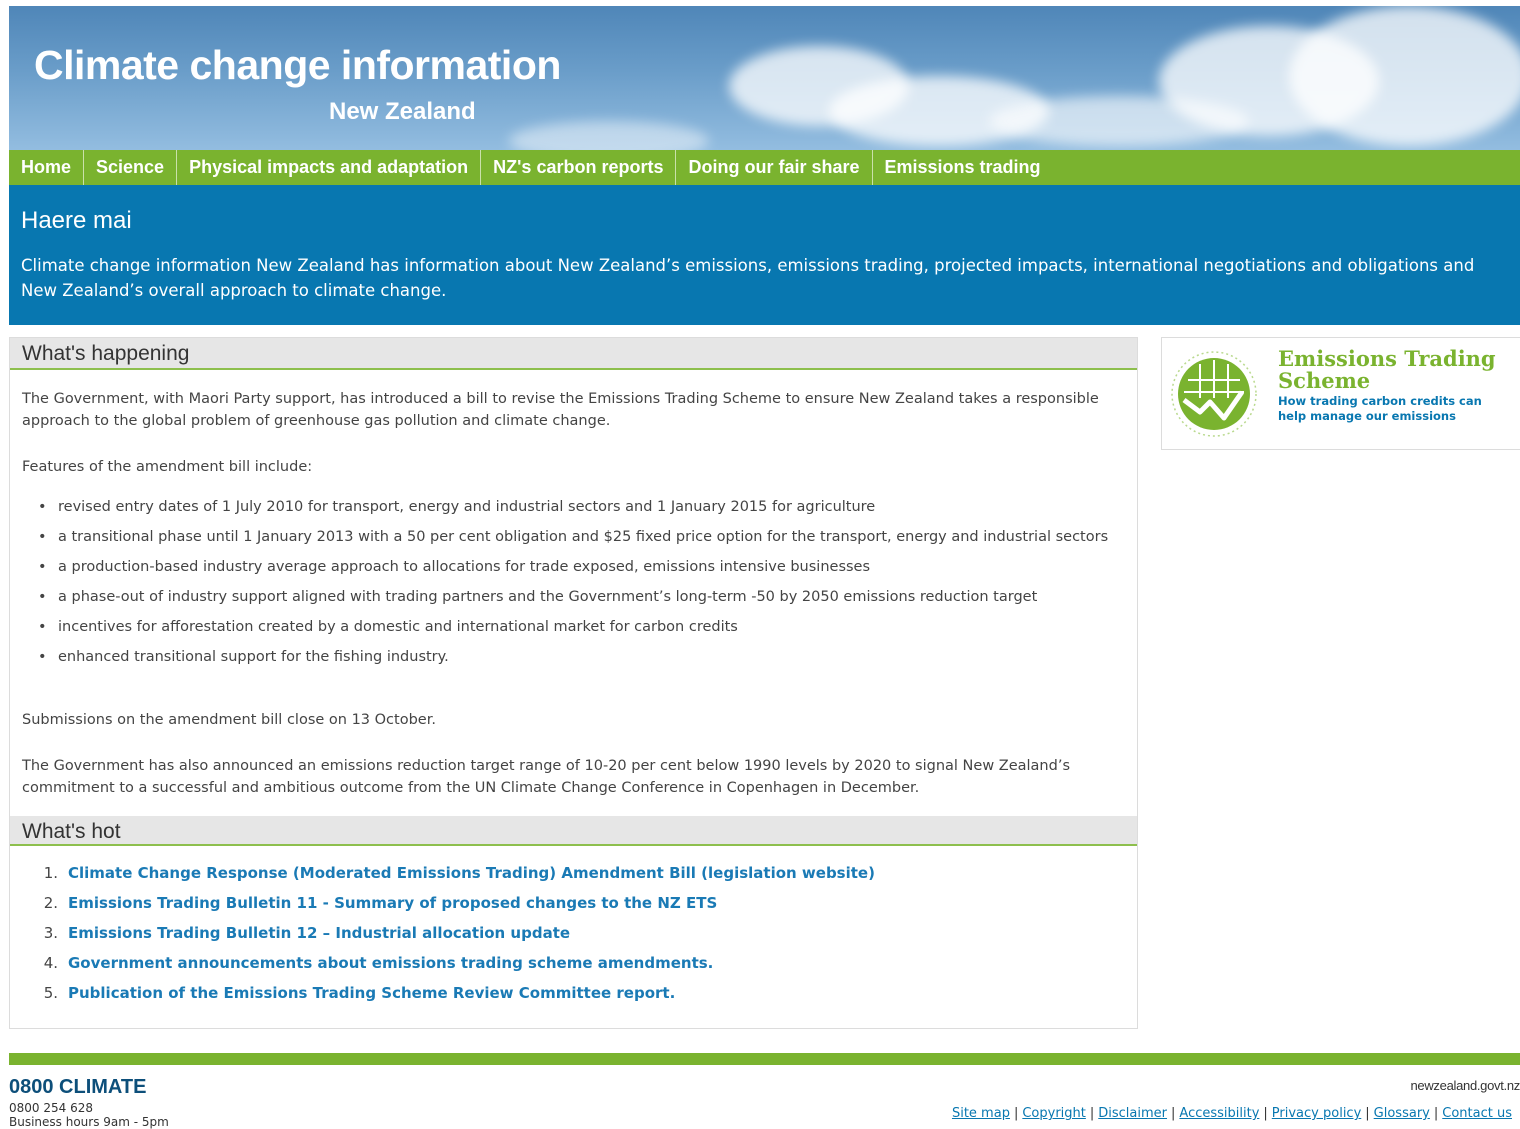  Describe the element at coordinates (1465, 1085) in the screenshot. I see `nz-govt-logo: newzealand.govt.nz` at that location.